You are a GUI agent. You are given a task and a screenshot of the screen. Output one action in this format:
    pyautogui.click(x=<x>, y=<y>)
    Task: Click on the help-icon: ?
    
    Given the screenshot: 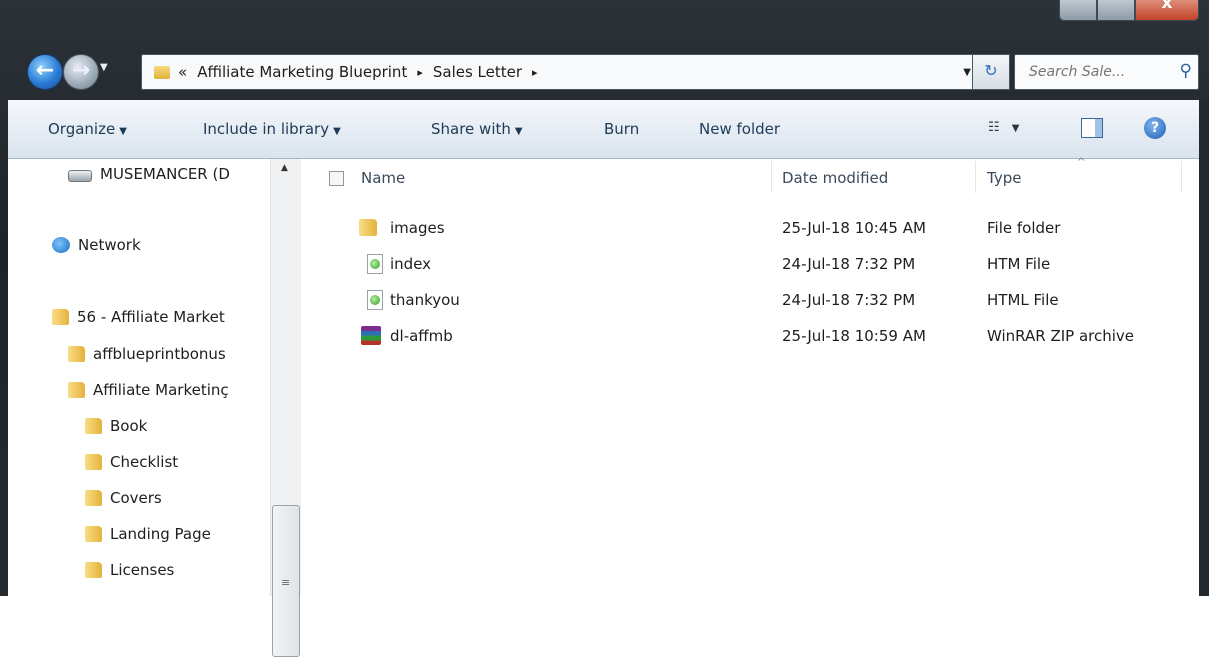 What is the action you would take?
    pyautogui.click(x=1155, y=128)
    